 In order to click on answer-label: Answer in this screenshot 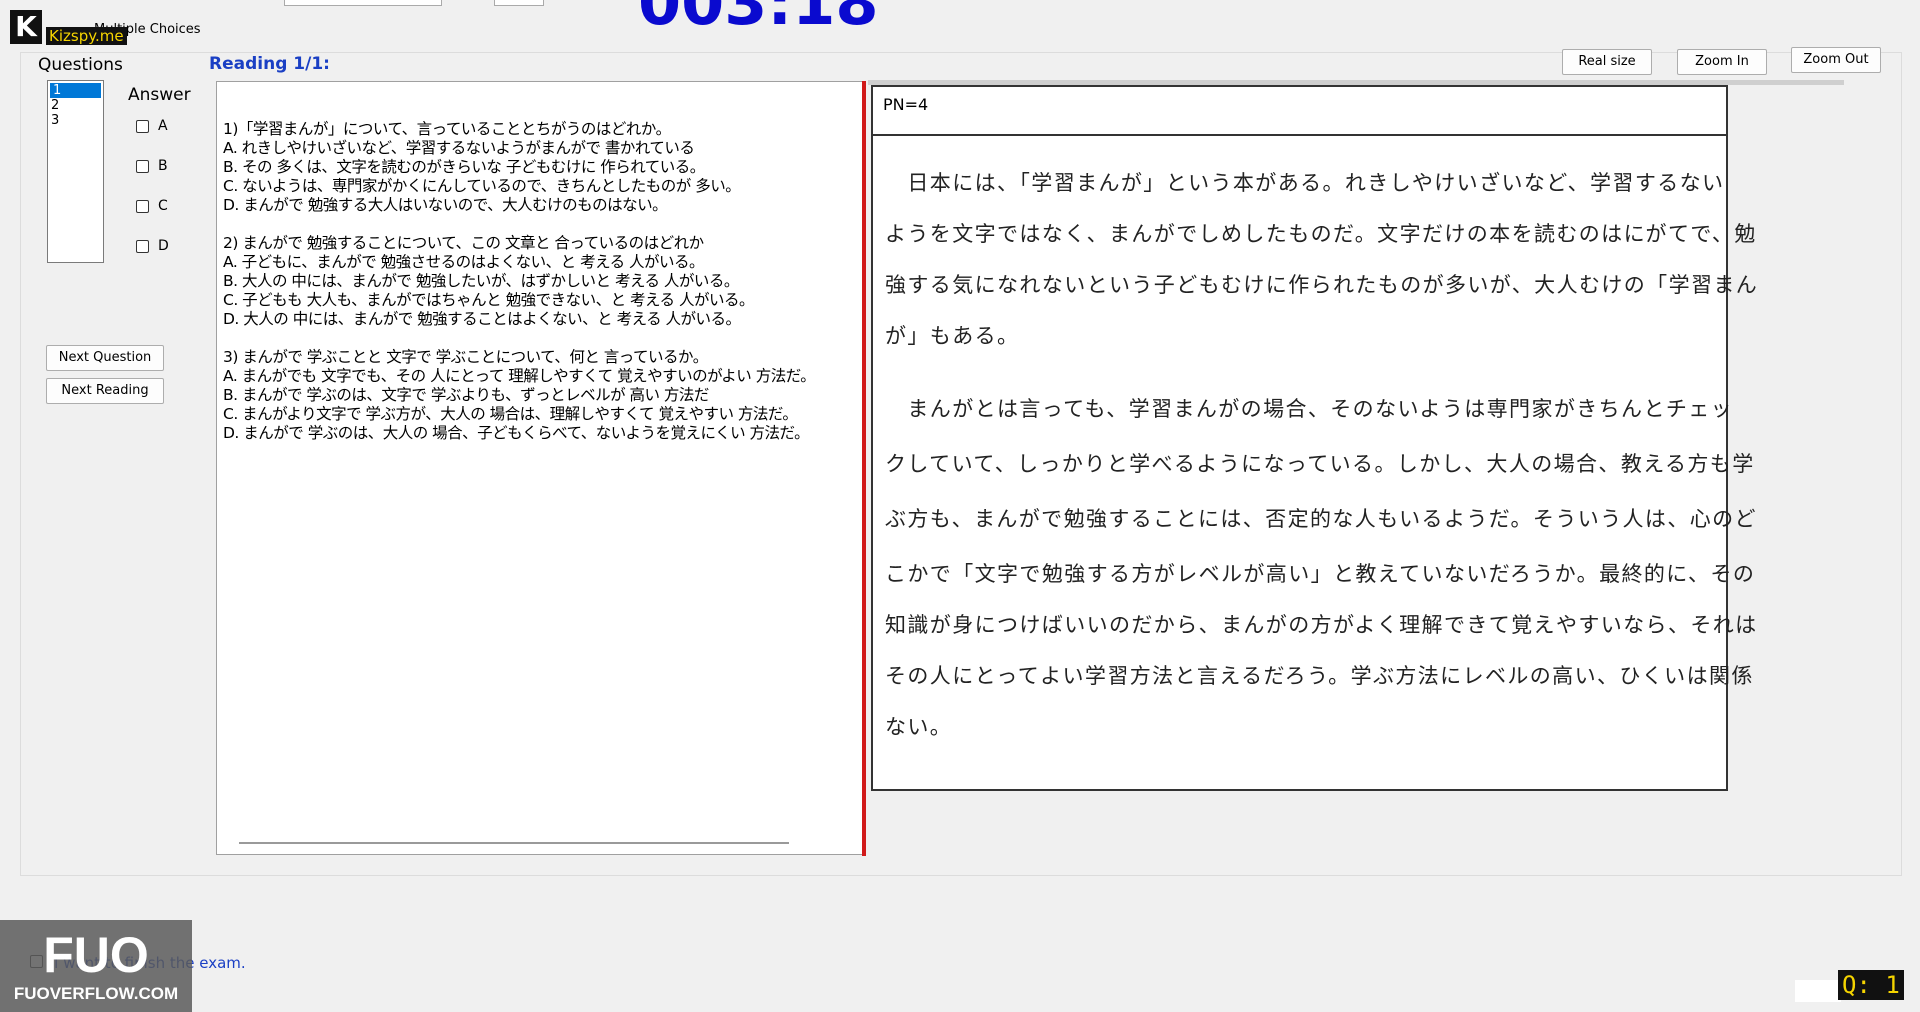, I will do `click(159, 95)`.